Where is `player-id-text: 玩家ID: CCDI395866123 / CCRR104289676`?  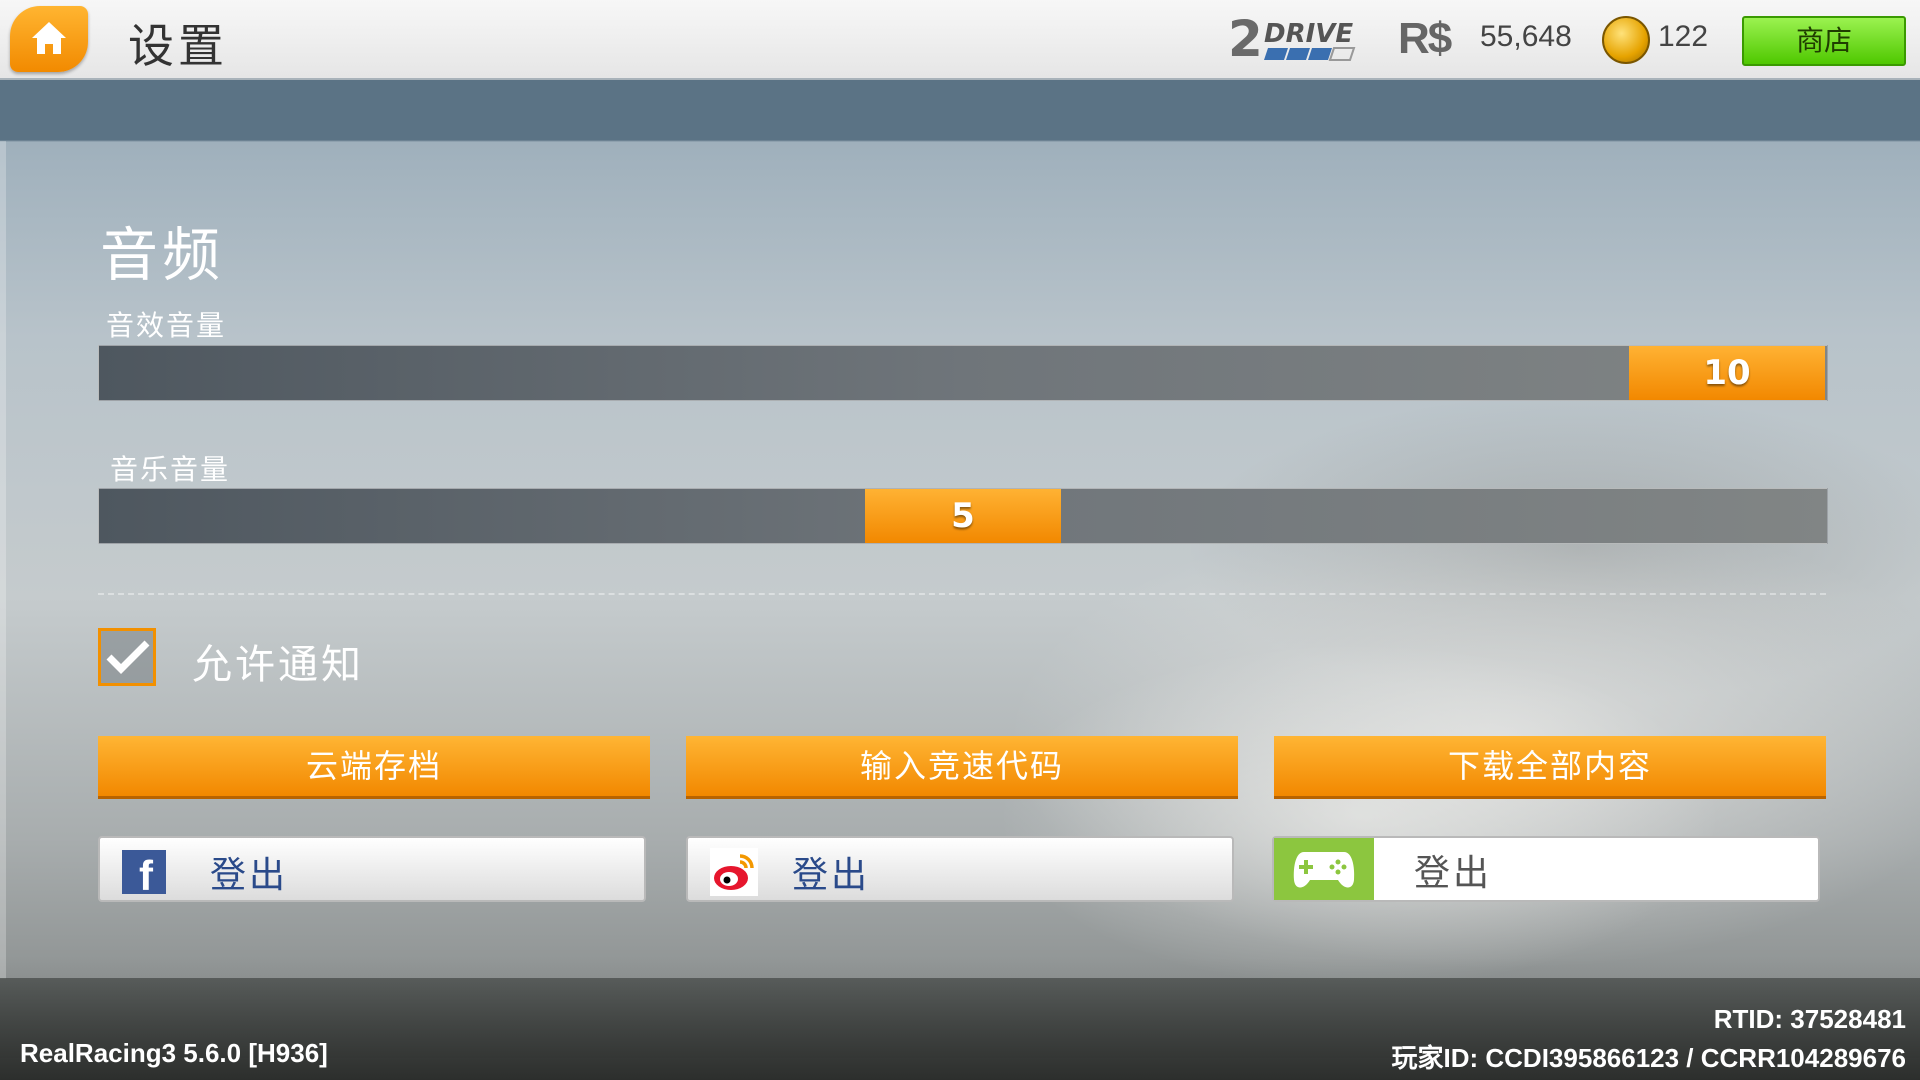
player-id-text: 玩家ID: CCDI395866123 / CCRR104289676 is located at coordinates (1649, 1058).